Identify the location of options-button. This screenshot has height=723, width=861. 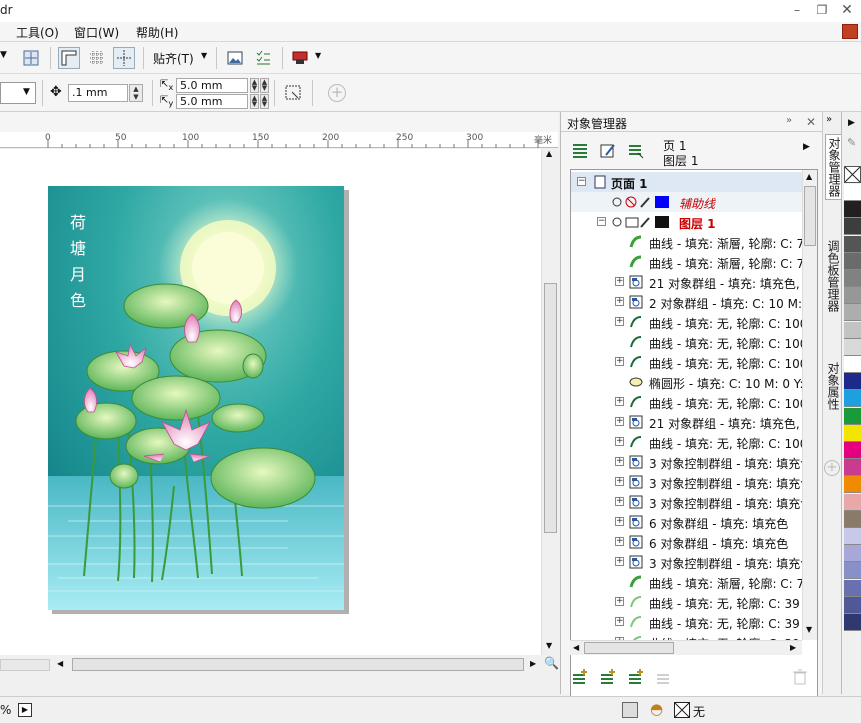
(263, 58).